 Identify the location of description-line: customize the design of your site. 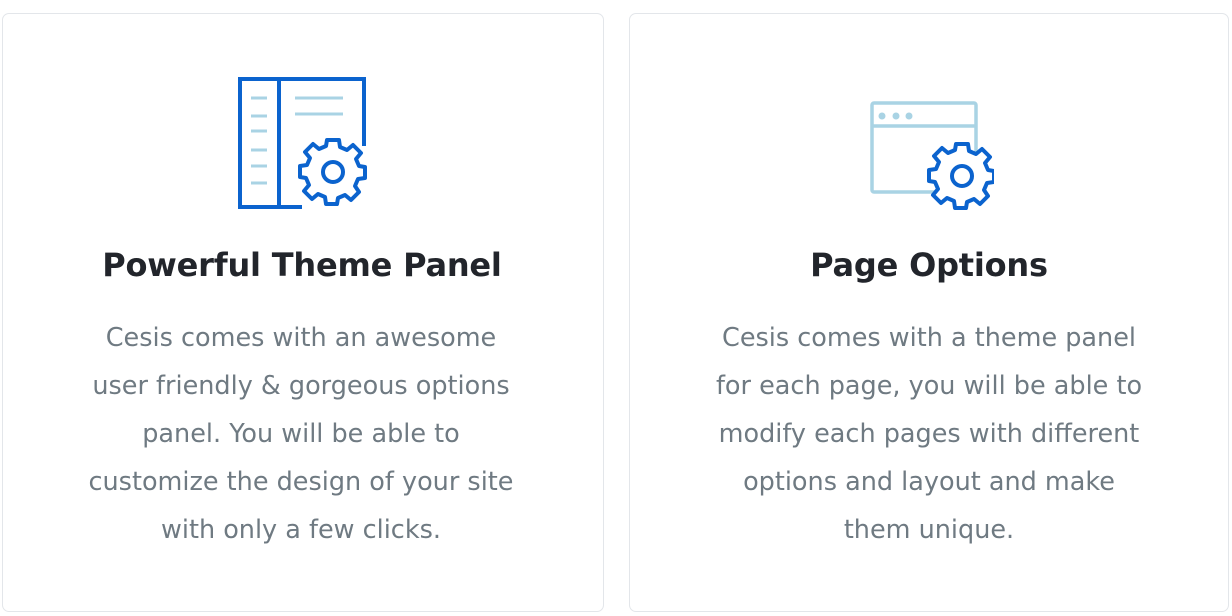
(301, 482).